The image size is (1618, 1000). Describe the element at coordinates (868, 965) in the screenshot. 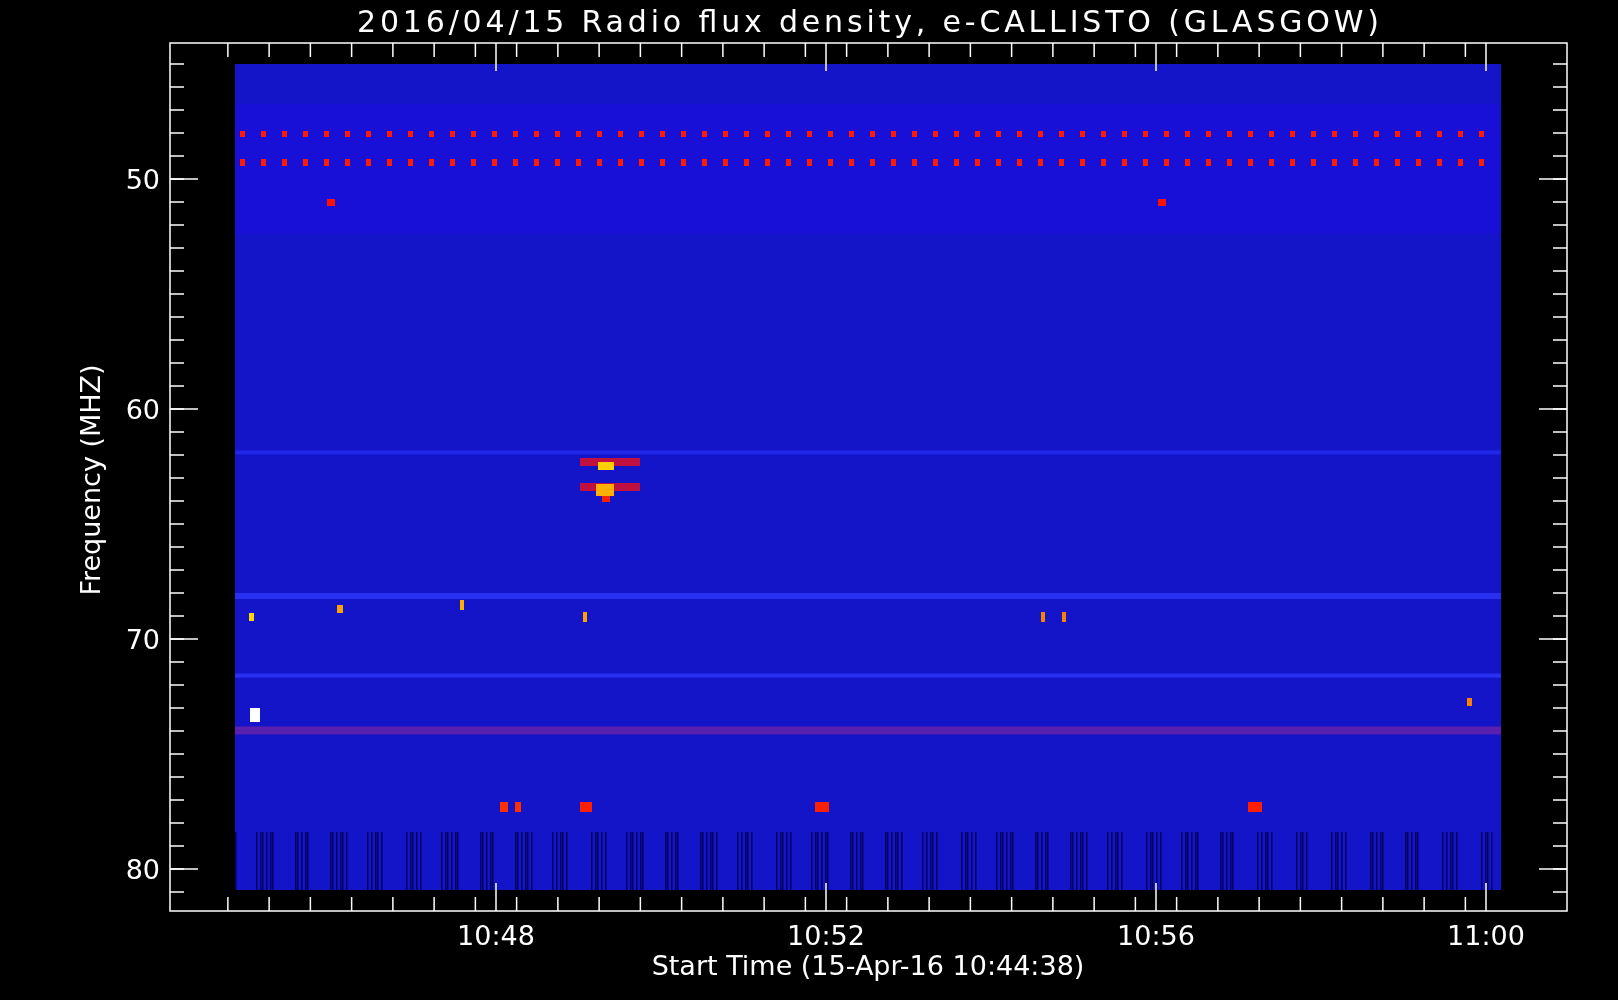

I see `x-axis-label: Start Time (15-Apr-16 10:44:38)` at that location.